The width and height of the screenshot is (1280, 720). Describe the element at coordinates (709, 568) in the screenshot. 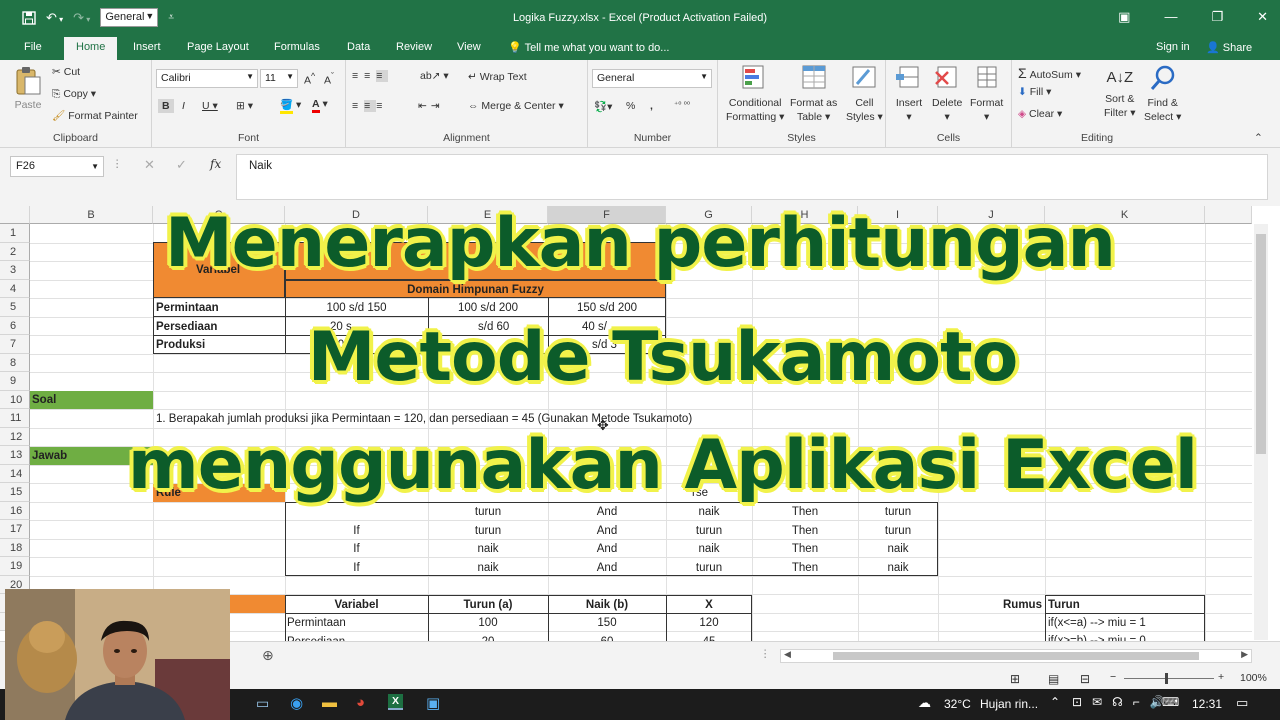

I see `rule-cell-r4-c4: turun` at that location.